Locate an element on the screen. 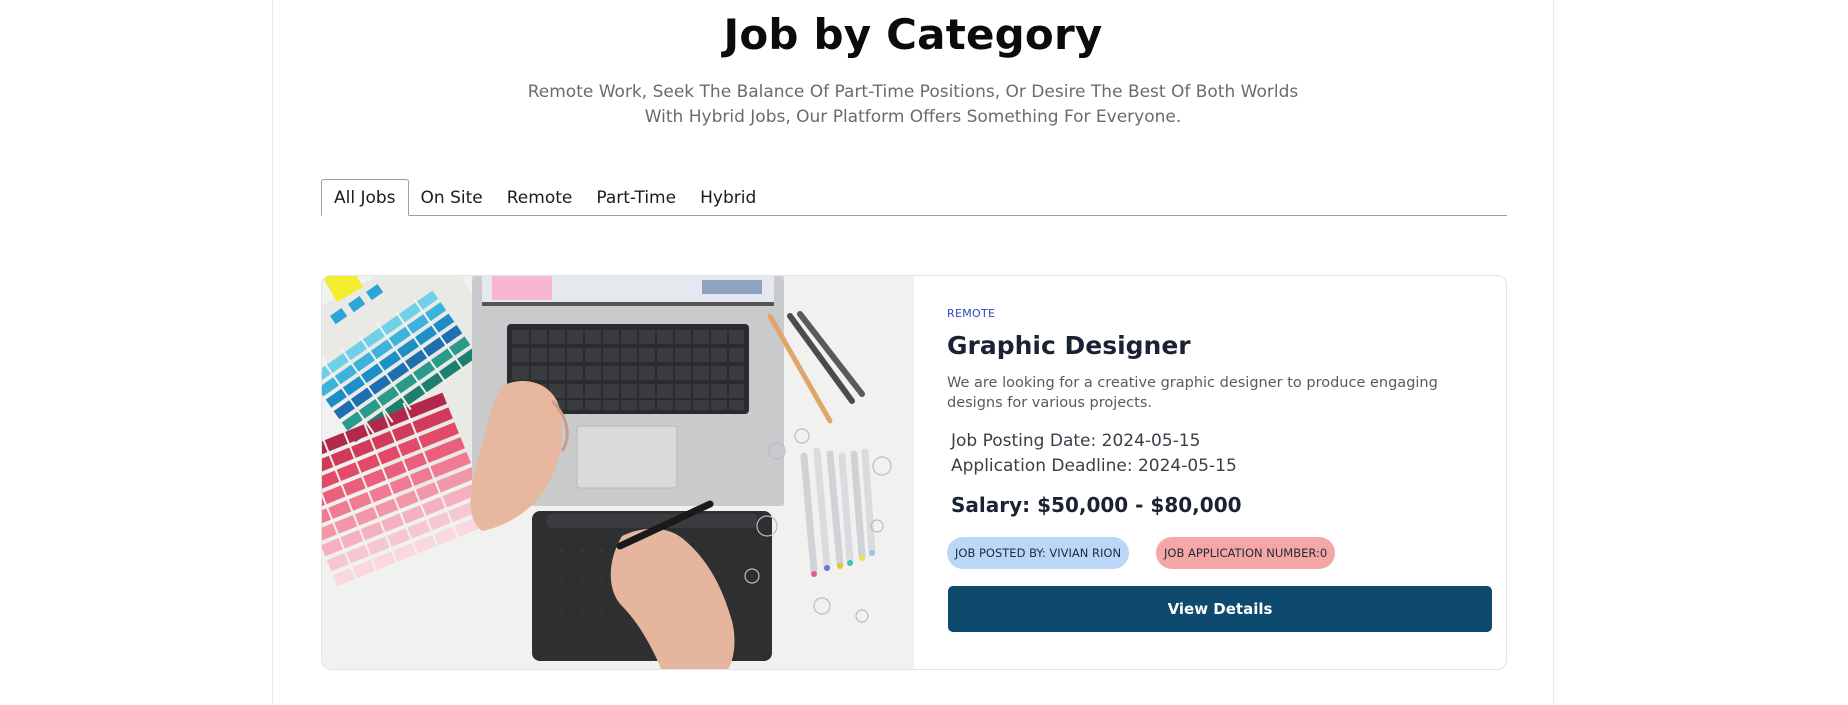  job-salary: Salary: $50,000 - $80,000 is located at coordinates (1096, 505).